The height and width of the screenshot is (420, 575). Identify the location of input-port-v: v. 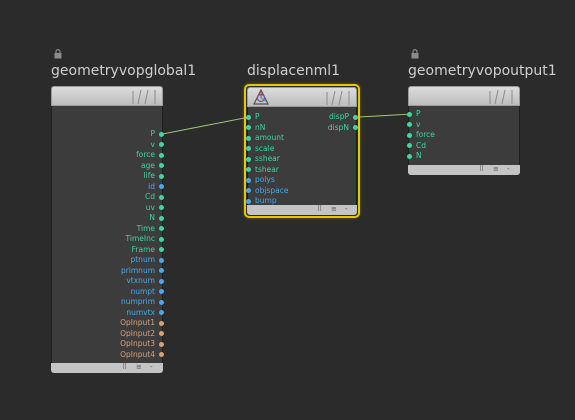
(463, 125).